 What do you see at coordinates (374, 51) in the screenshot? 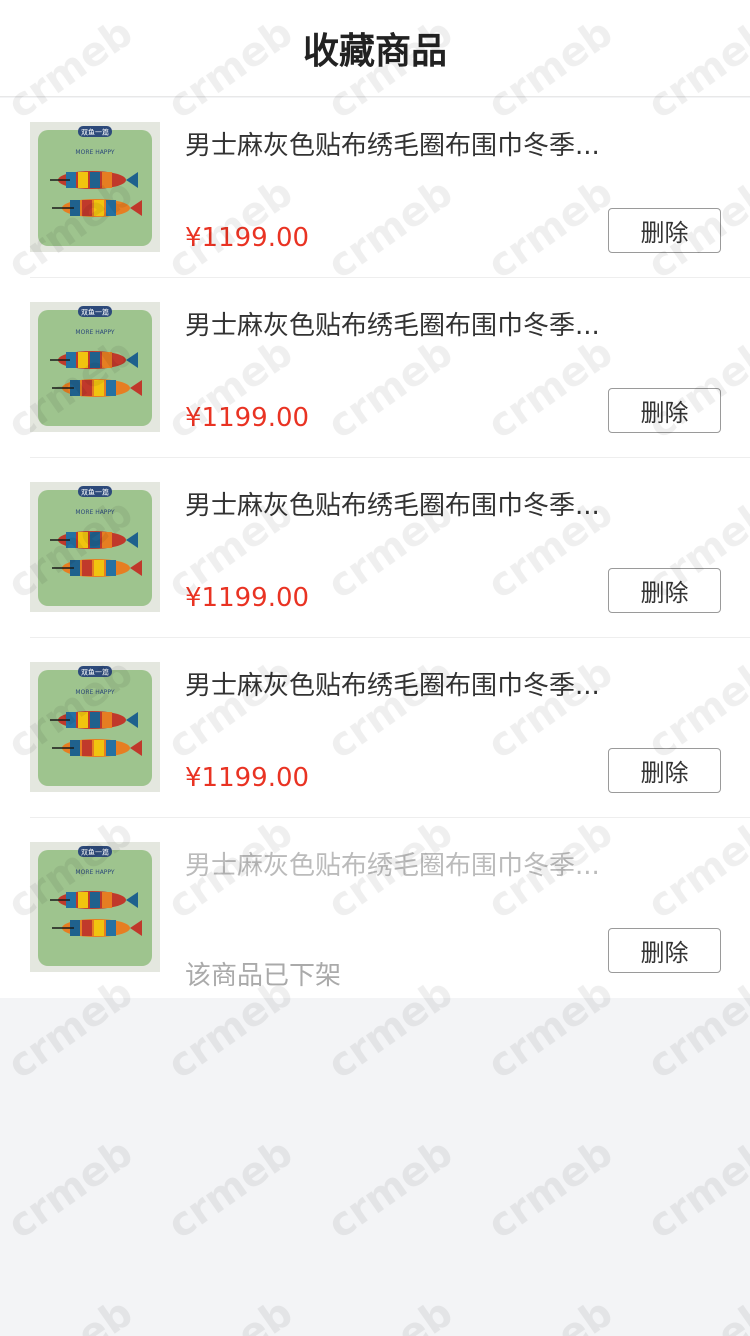
I see `page-title: 收藏商品` at bounding box center [374, 51].